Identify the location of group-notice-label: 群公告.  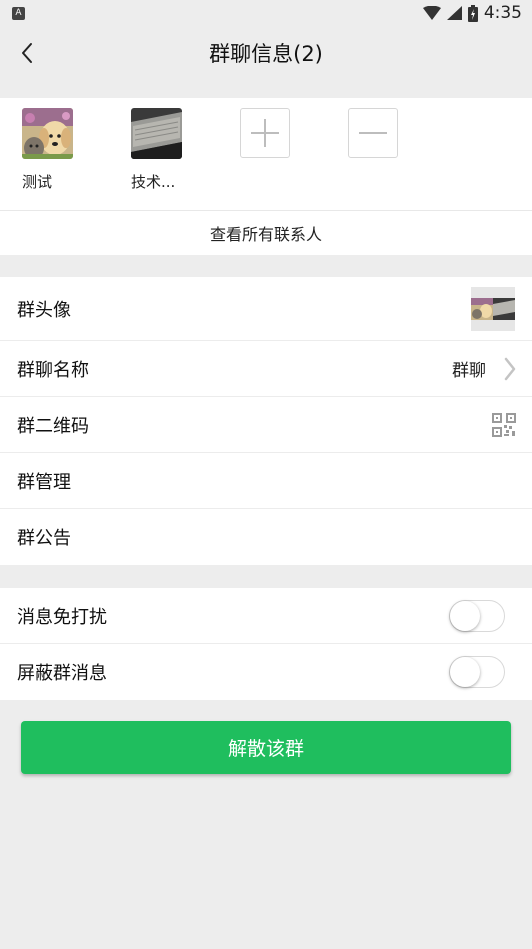
(44, 538).